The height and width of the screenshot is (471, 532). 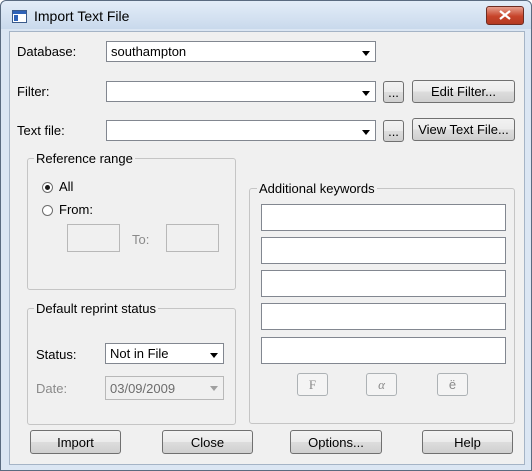 I want to click on close-icon, so click(x=505, y=15).